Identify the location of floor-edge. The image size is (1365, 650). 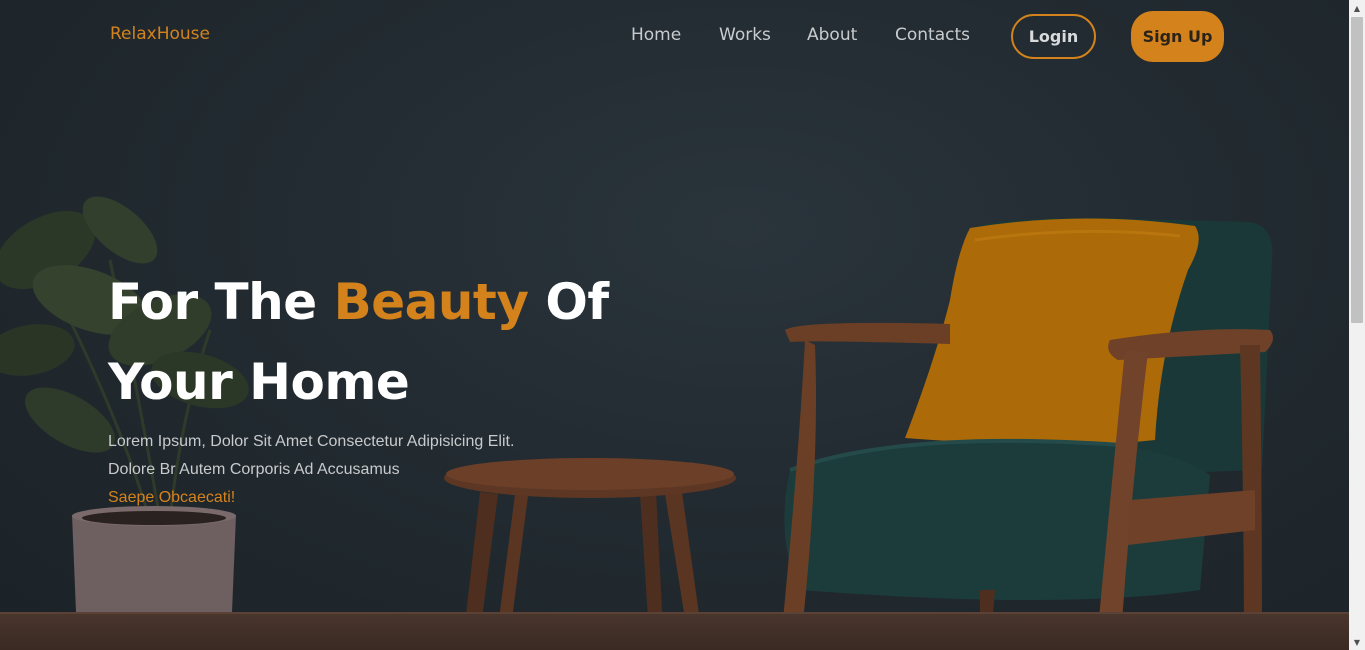
(674, 613).